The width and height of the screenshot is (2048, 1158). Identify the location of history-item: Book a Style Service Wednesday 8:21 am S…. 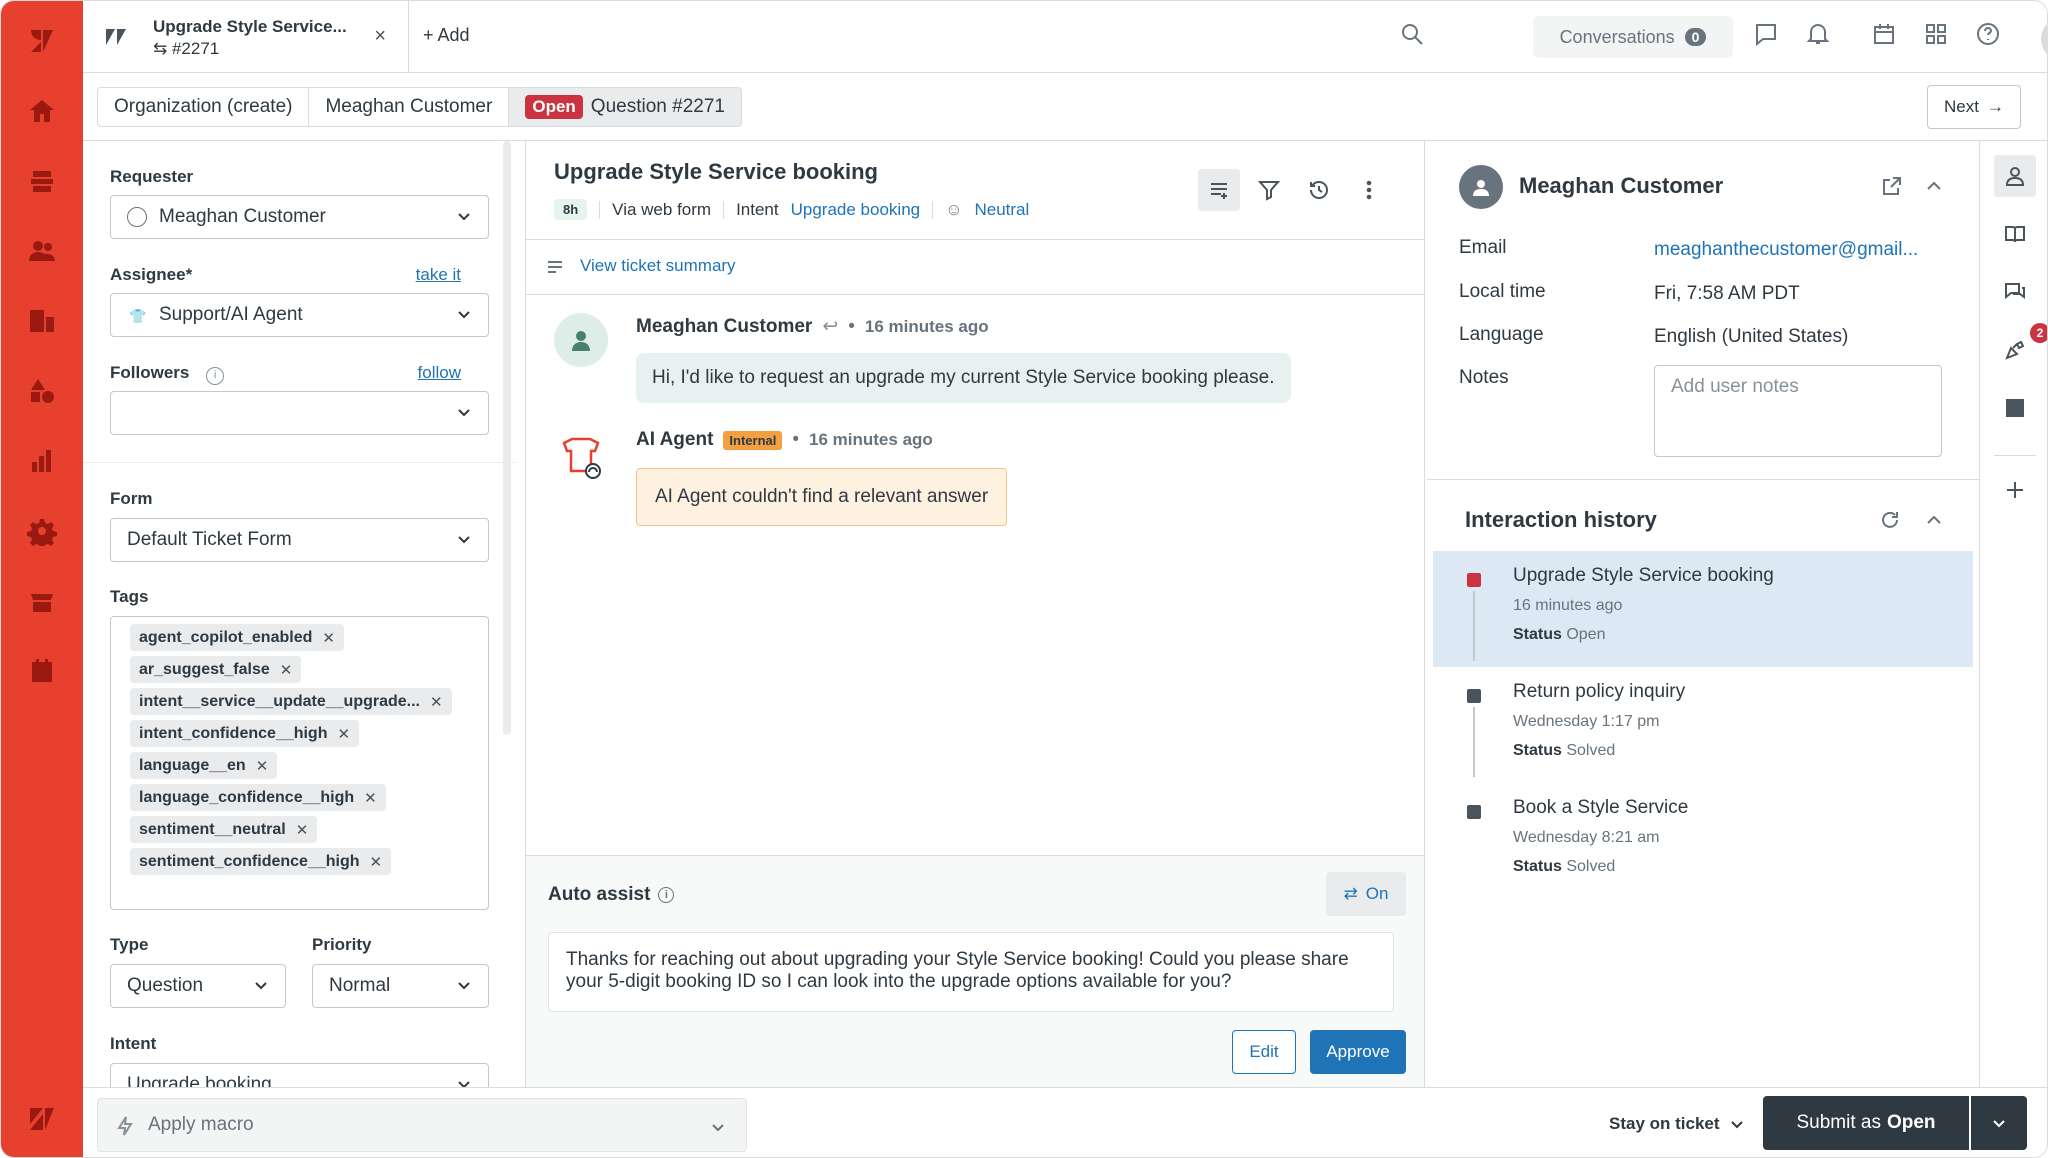
(1703, 841).